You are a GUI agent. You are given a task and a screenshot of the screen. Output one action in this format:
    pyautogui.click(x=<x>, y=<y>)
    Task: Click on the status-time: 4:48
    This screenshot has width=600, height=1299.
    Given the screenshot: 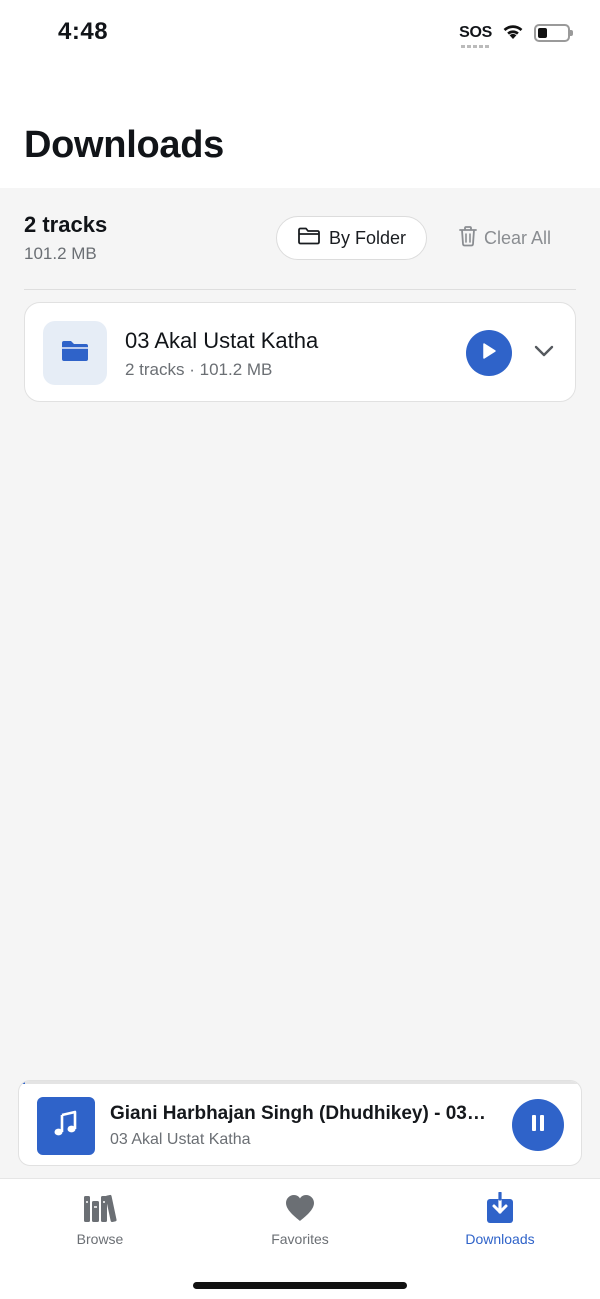 What is the action you would take?
    pyautogui.click(x=83, y=31)
    